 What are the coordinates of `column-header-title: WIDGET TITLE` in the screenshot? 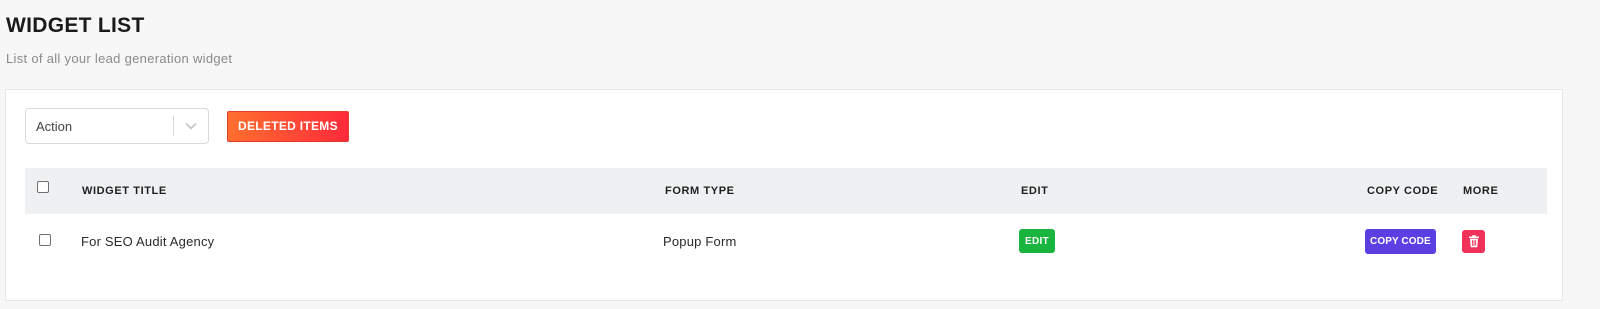 It's located at (124, 191).